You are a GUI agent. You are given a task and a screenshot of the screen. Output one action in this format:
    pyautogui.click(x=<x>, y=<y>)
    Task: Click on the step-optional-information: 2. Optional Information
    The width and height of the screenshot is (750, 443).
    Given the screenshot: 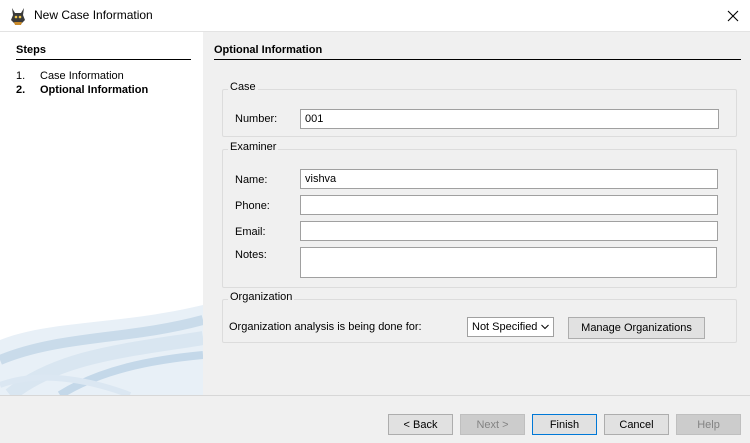 What is the action you would take?
    pyautogui.click(x=82, y=90)
    